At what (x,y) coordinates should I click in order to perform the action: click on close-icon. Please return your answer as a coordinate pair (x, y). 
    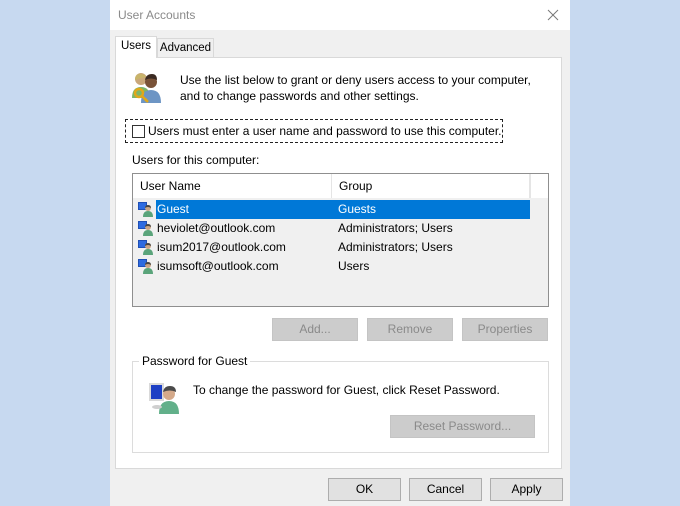
    Looking at the image, I should click on (553, 15).